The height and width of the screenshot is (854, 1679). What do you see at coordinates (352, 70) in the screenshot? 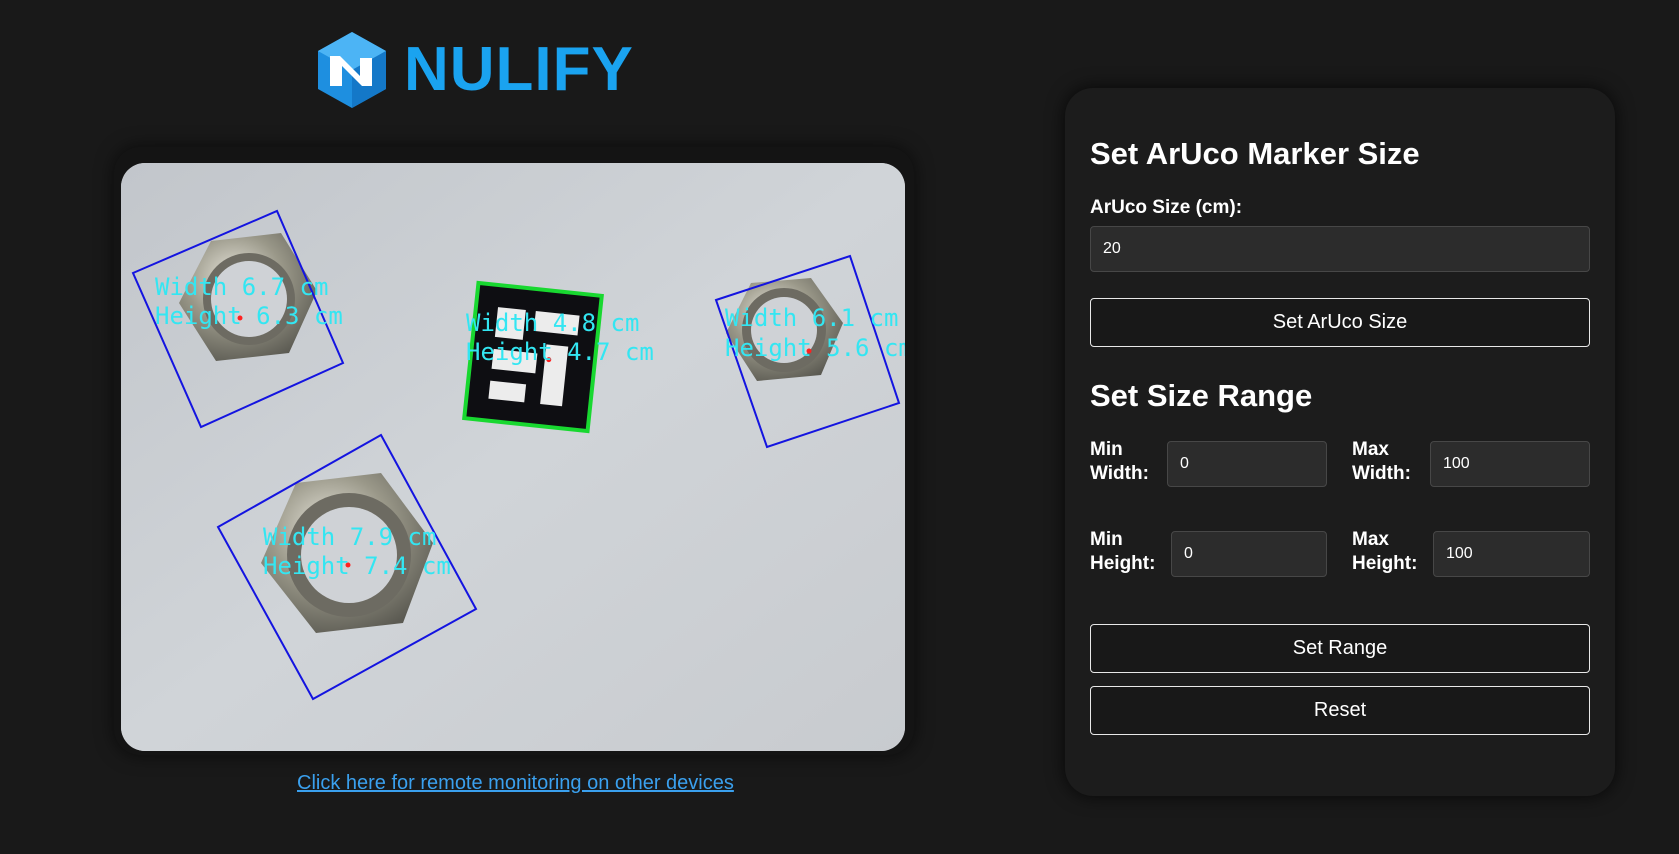
I see `nulify-cube-icon` at bounding box center [352, 70].